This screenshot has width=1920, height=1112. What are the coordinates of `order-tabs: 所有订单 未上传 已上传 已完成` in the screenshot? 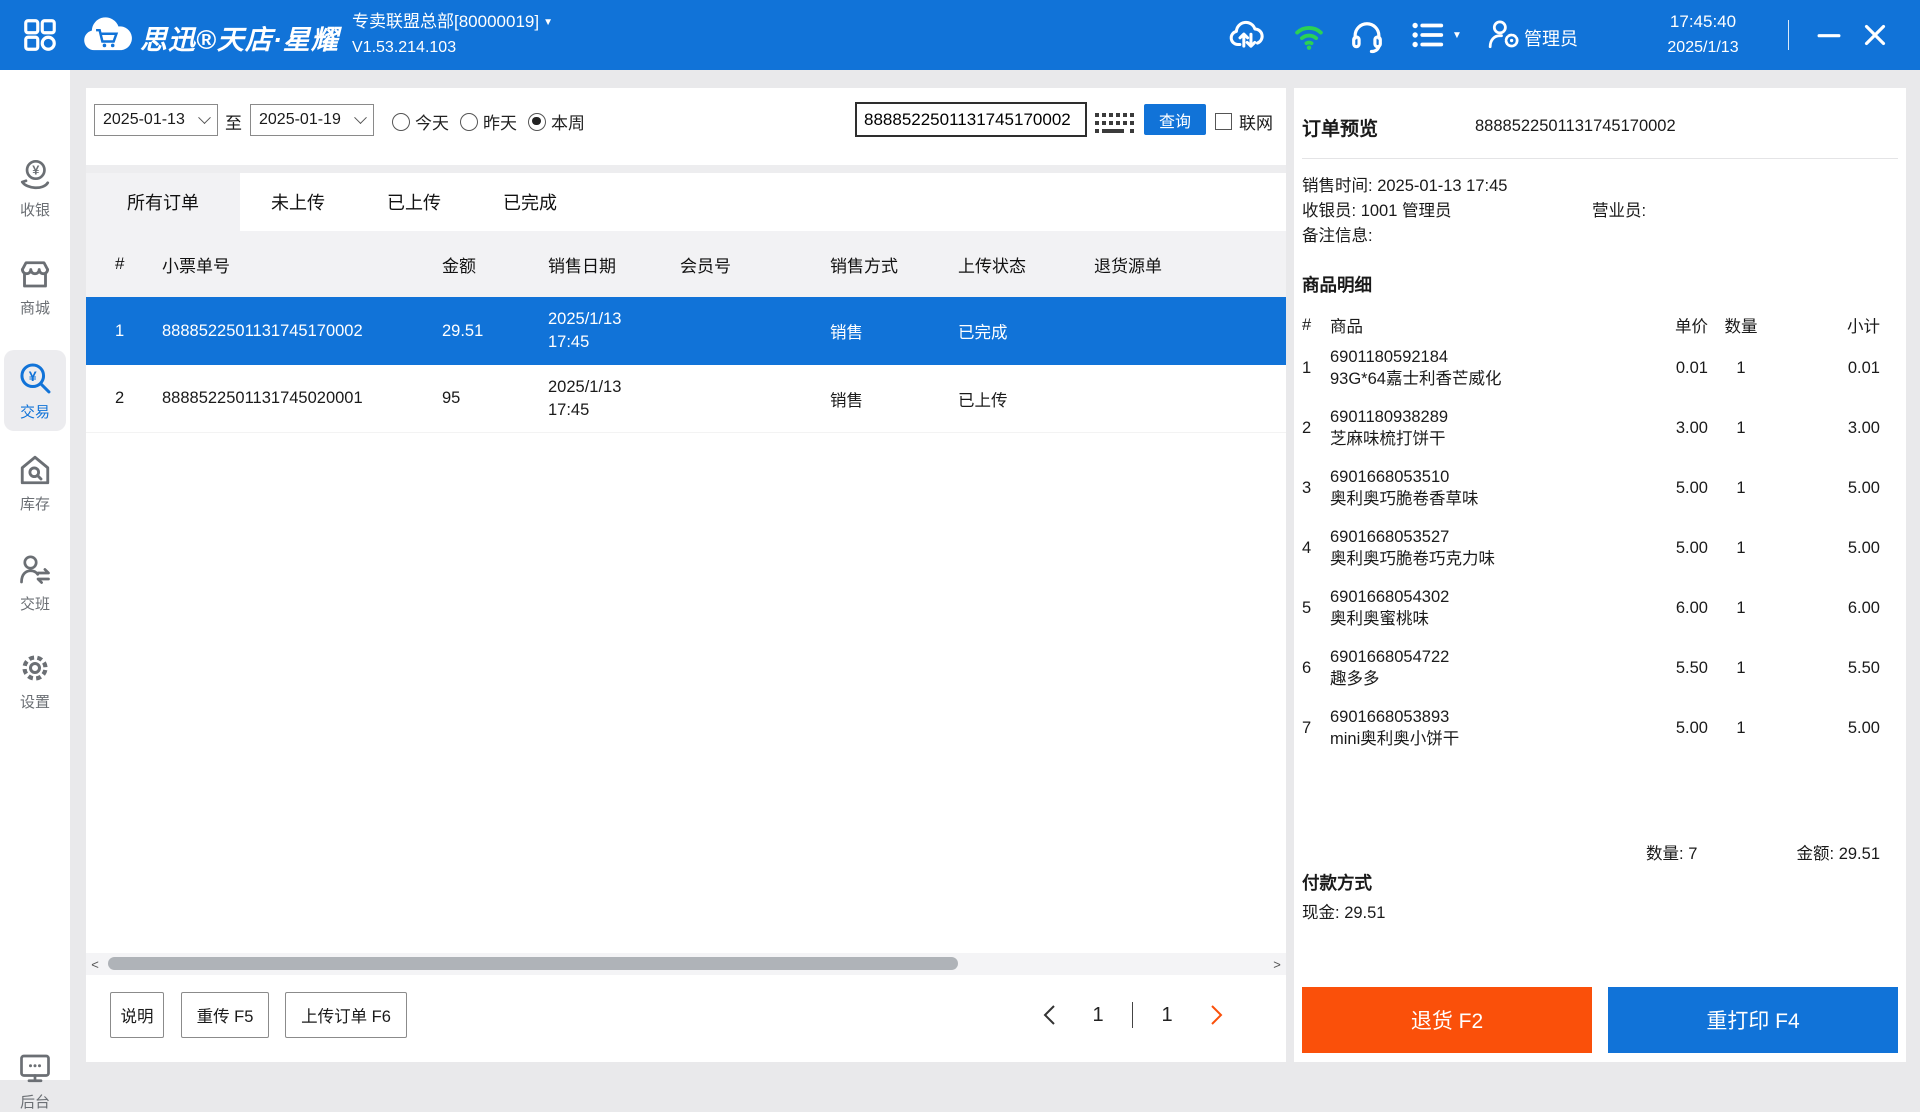 It's located at (337, 202).